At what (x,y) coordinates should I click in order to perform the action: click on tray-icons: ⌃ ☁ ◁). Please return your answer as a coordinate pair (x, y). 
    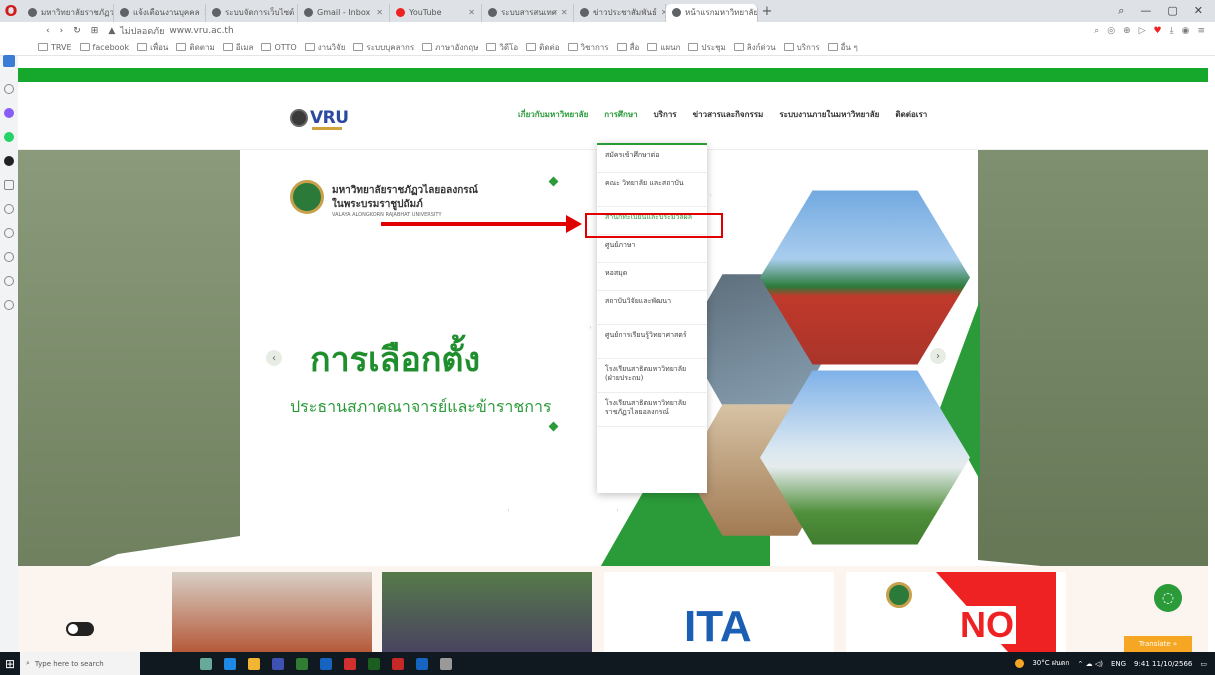
    Looking at the image, I should click on (1090, 664).